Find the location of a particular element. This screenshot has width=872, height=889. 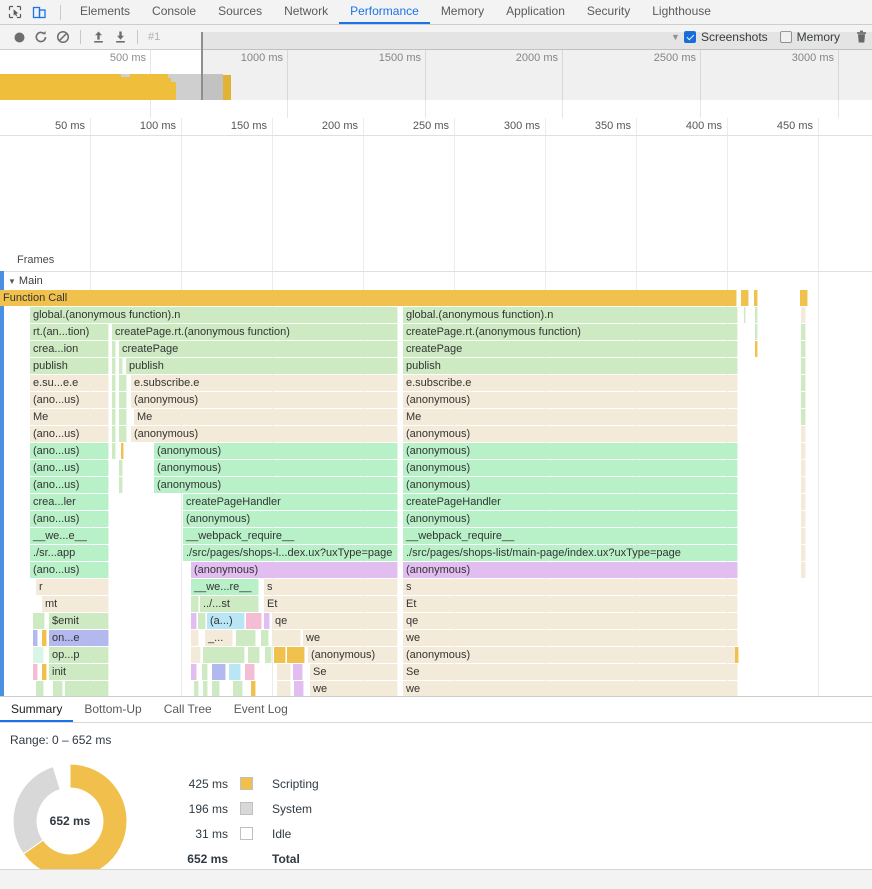

flame-bar: Function Call is located at coordinates (368, 298).